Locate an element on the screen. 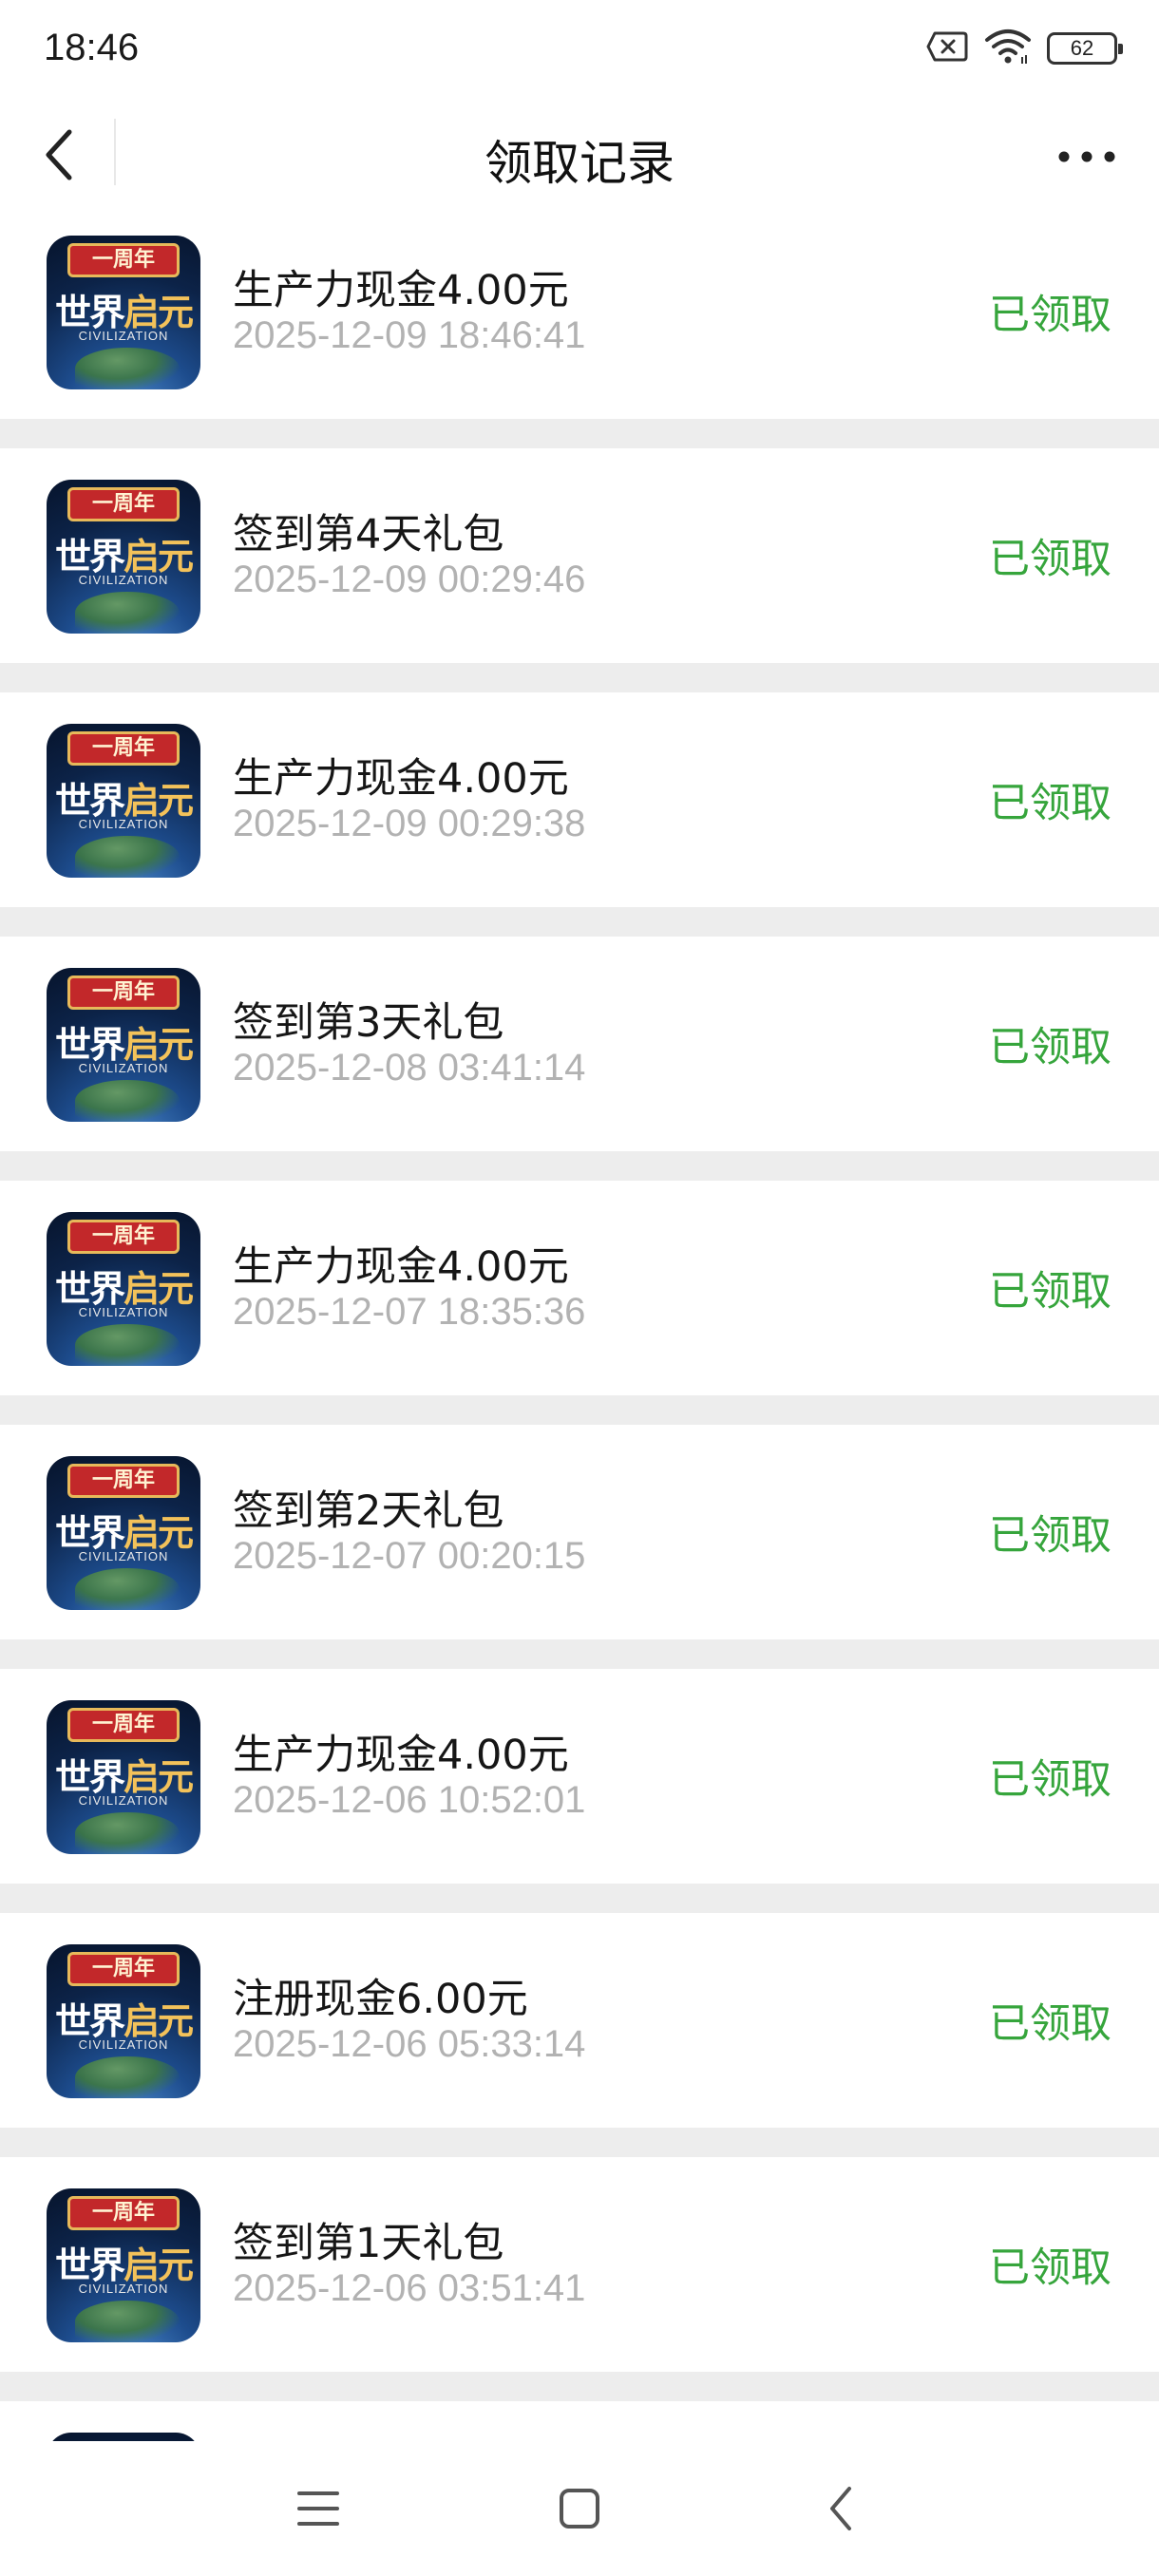 This screenshot has height=2576, width=1159. record-time: 2025-12-07 18:35:36 is located at coordinates (409, 1312).